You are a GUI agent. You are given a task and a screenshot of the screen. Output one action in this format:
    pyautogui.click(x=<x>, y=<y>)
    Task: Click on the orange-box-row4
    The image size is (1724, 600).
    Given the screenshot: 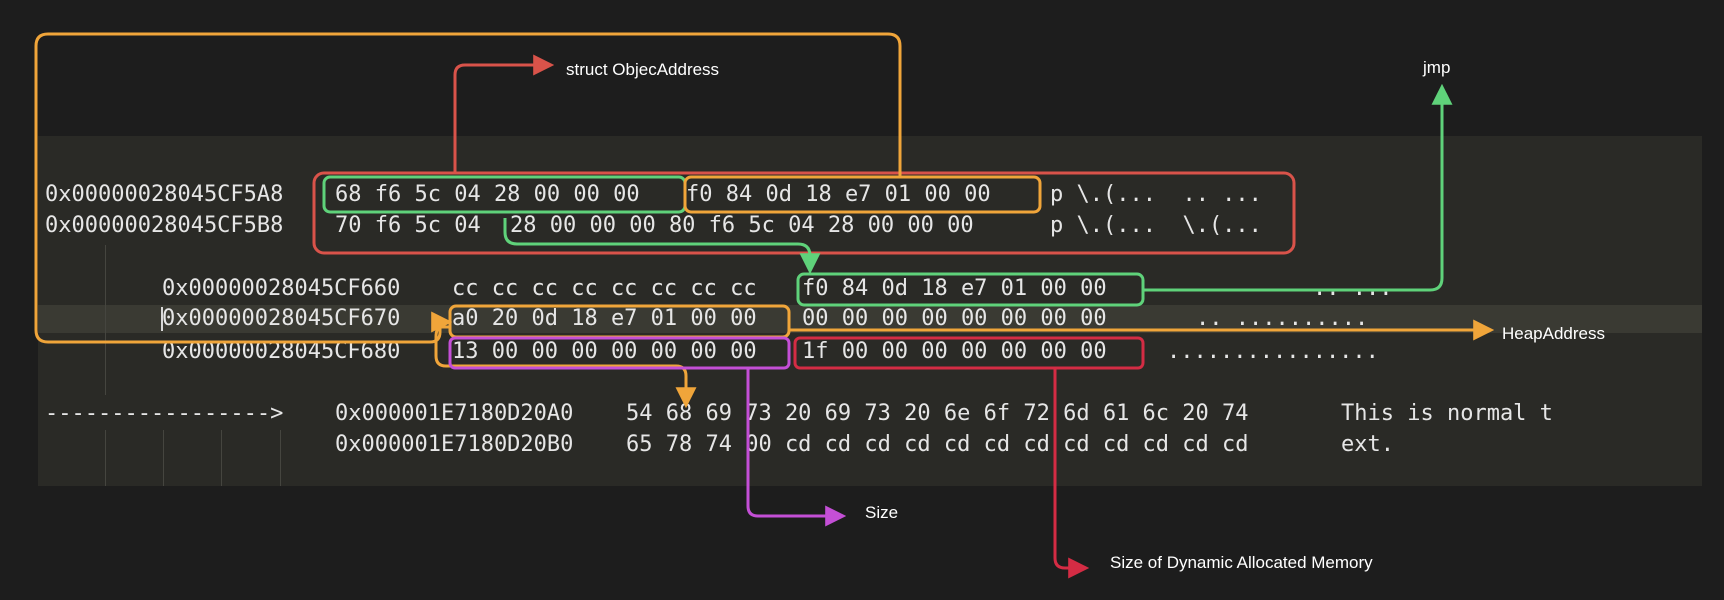 What is the action you would take?
    pyautogui.click(x=619, y=321)
    